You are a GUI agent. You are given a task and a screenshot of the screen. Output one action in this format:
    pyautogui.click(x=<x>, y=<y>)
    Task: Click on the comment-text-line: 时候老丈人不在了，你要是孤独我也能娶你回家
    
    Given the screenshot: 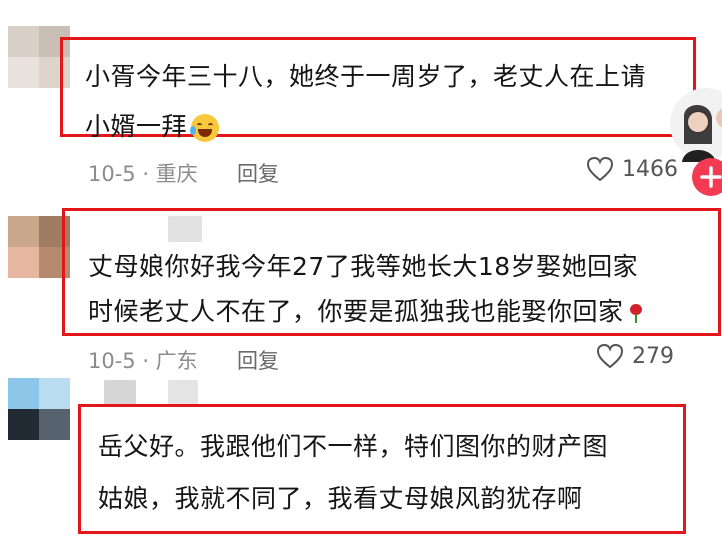 What is the action you would take?
    pyautogui.click(x=366, y=312)
    